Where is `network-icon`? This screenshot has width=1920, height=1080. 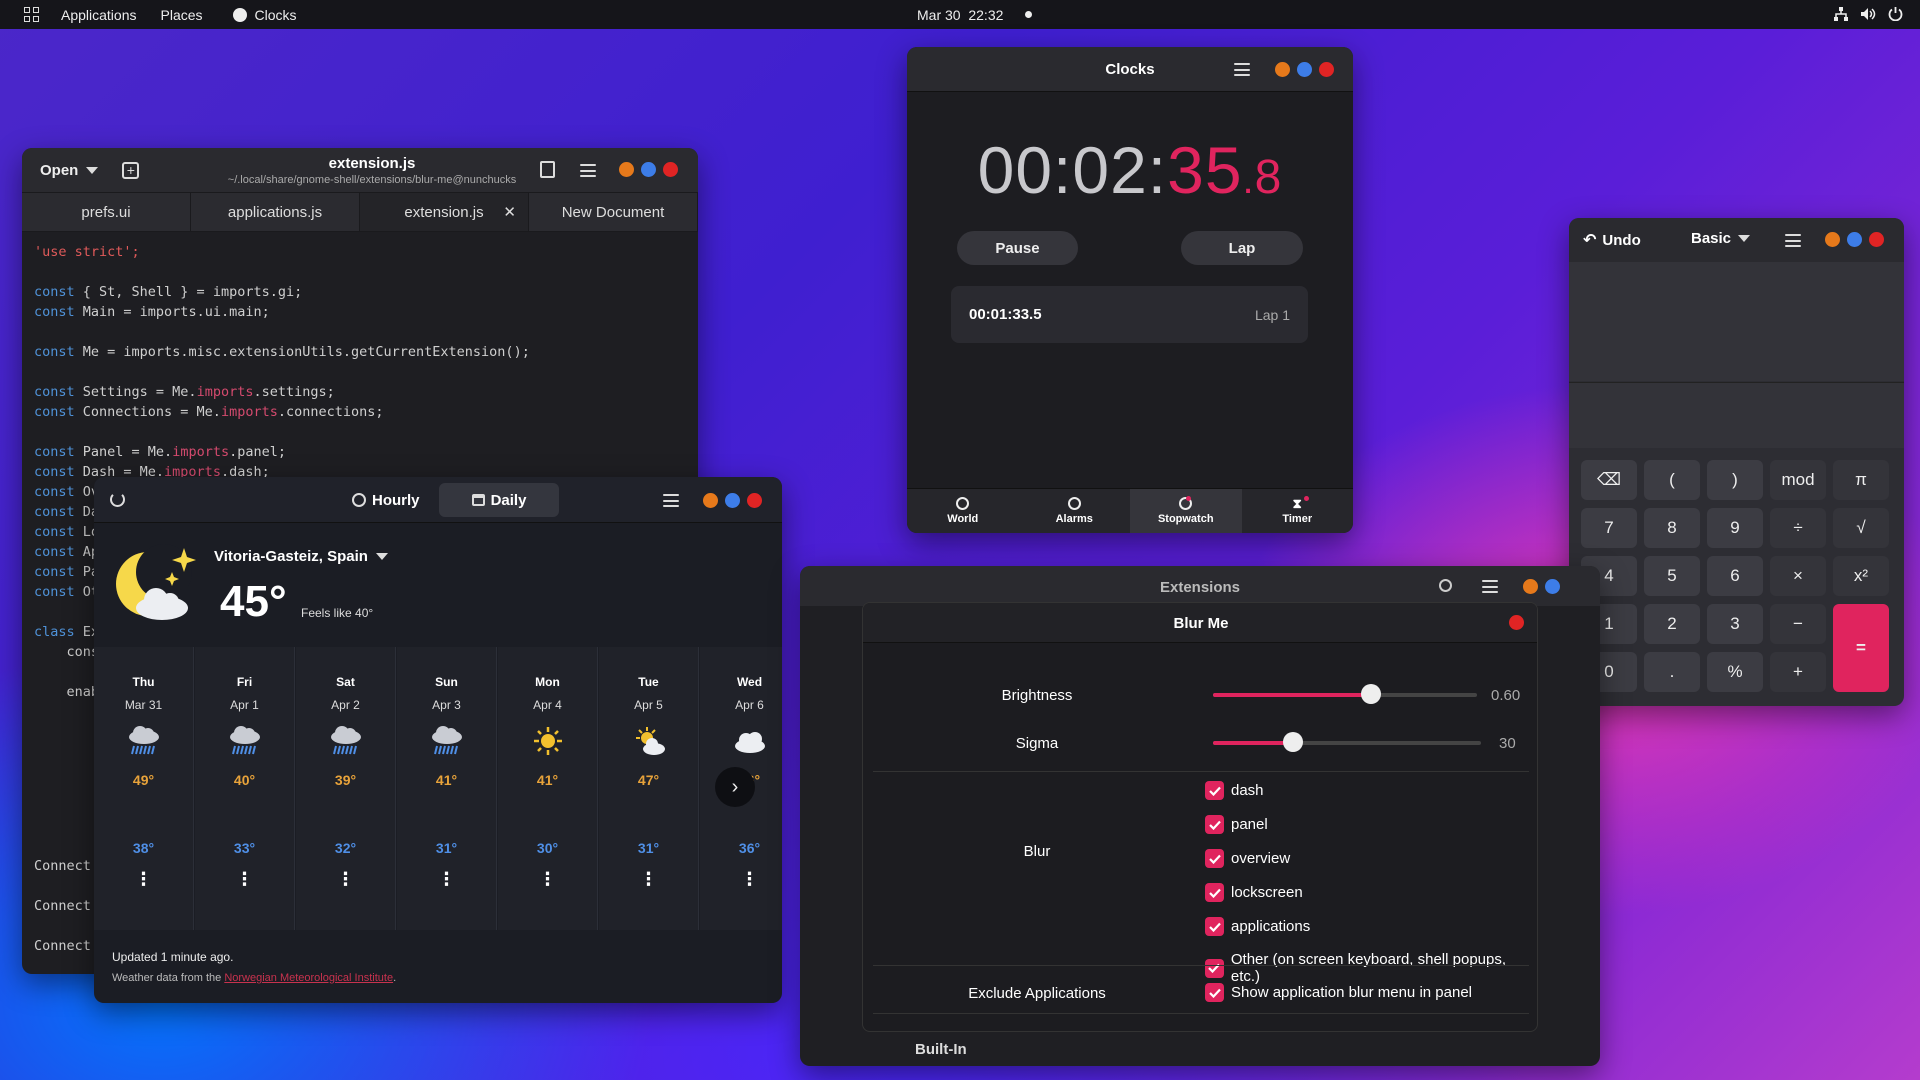 network-icon is located at coordinates (1841, 14).